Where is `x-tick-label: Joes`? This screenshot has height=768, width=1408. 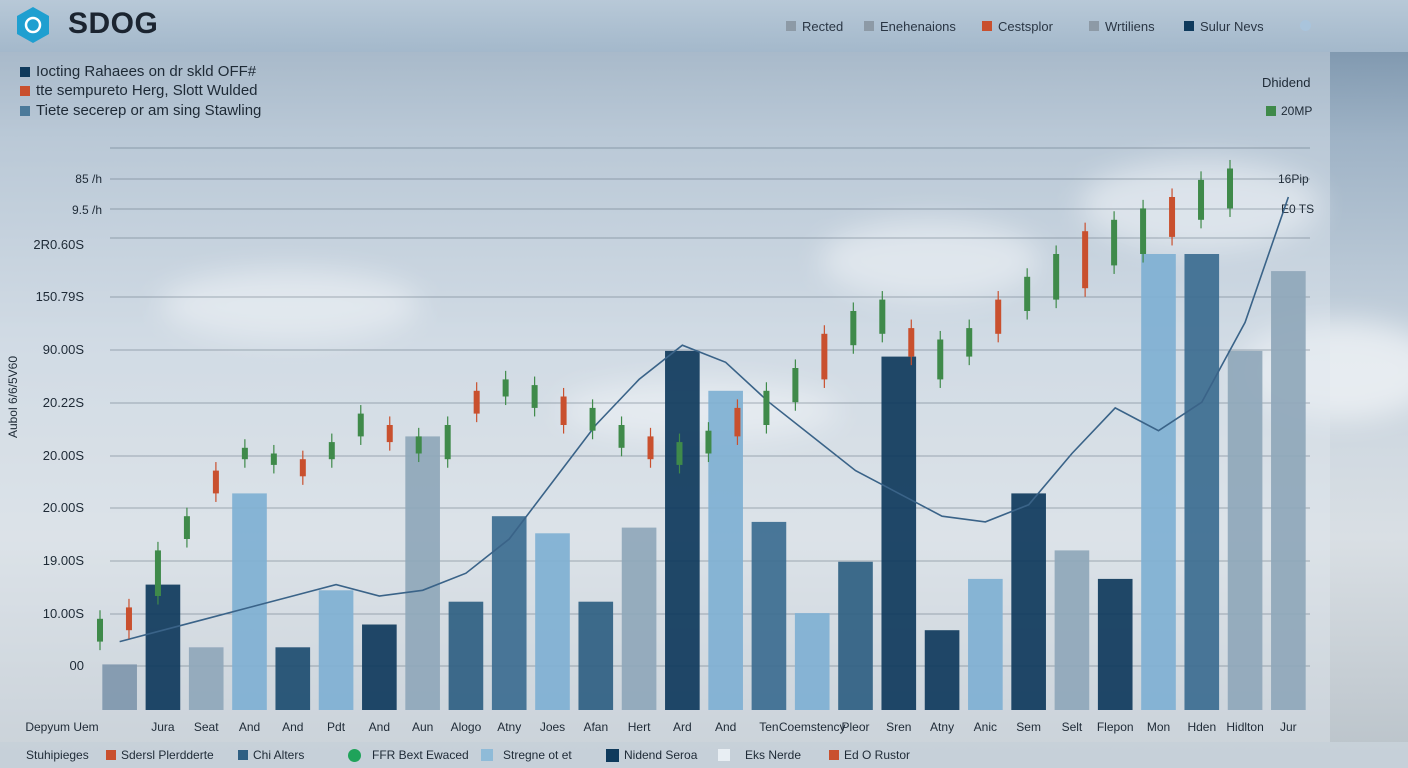
x-tick-label: Joes is located at coordinates (552, 727).